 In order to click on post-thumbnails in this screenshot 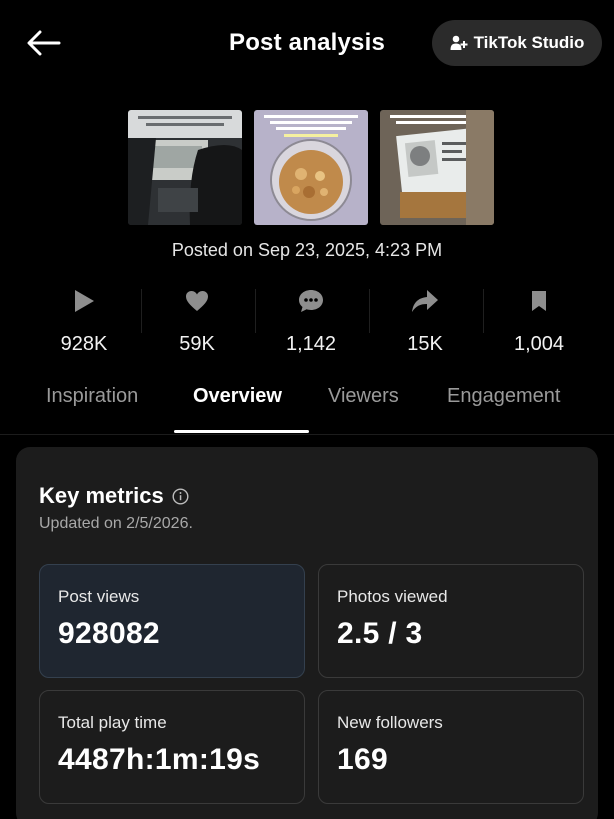, I will do `click(307, 168)`.